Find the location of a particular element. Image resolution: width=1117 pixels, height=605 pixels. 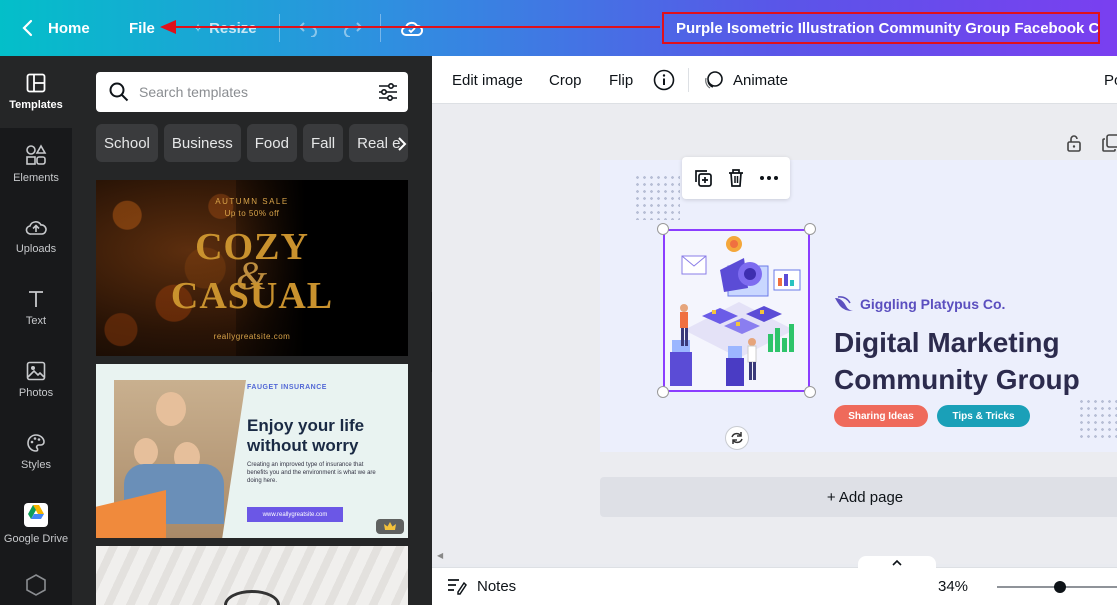

tips-tricks-pill: Tips & Tricks is located at coordinates (983, 416).